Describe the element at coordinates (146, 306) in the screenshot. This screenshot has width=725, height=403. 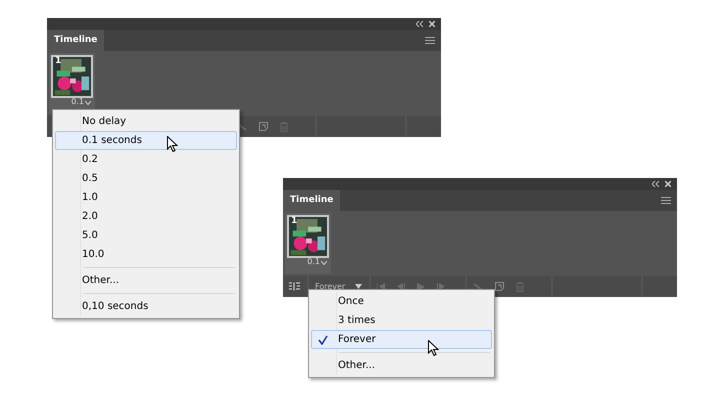
I see `menu-item: 0,10 seconds` at that location.